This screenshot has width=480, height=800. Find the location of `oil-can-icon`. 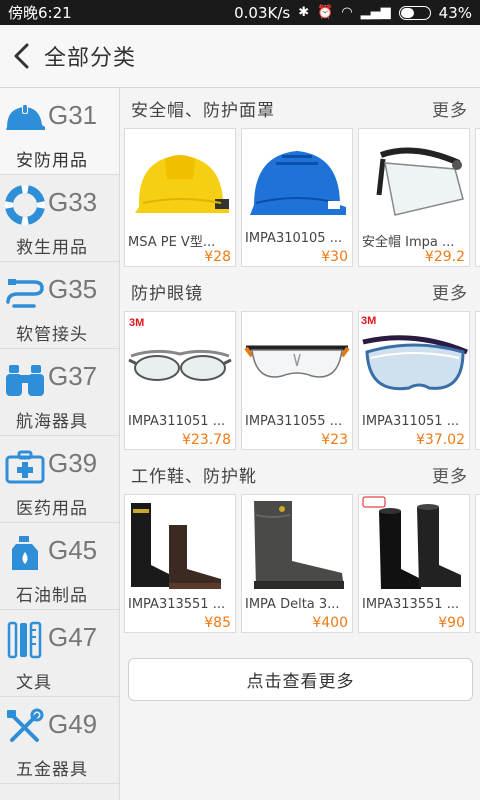

oil-can-icon is located at coordinates (25, 553).